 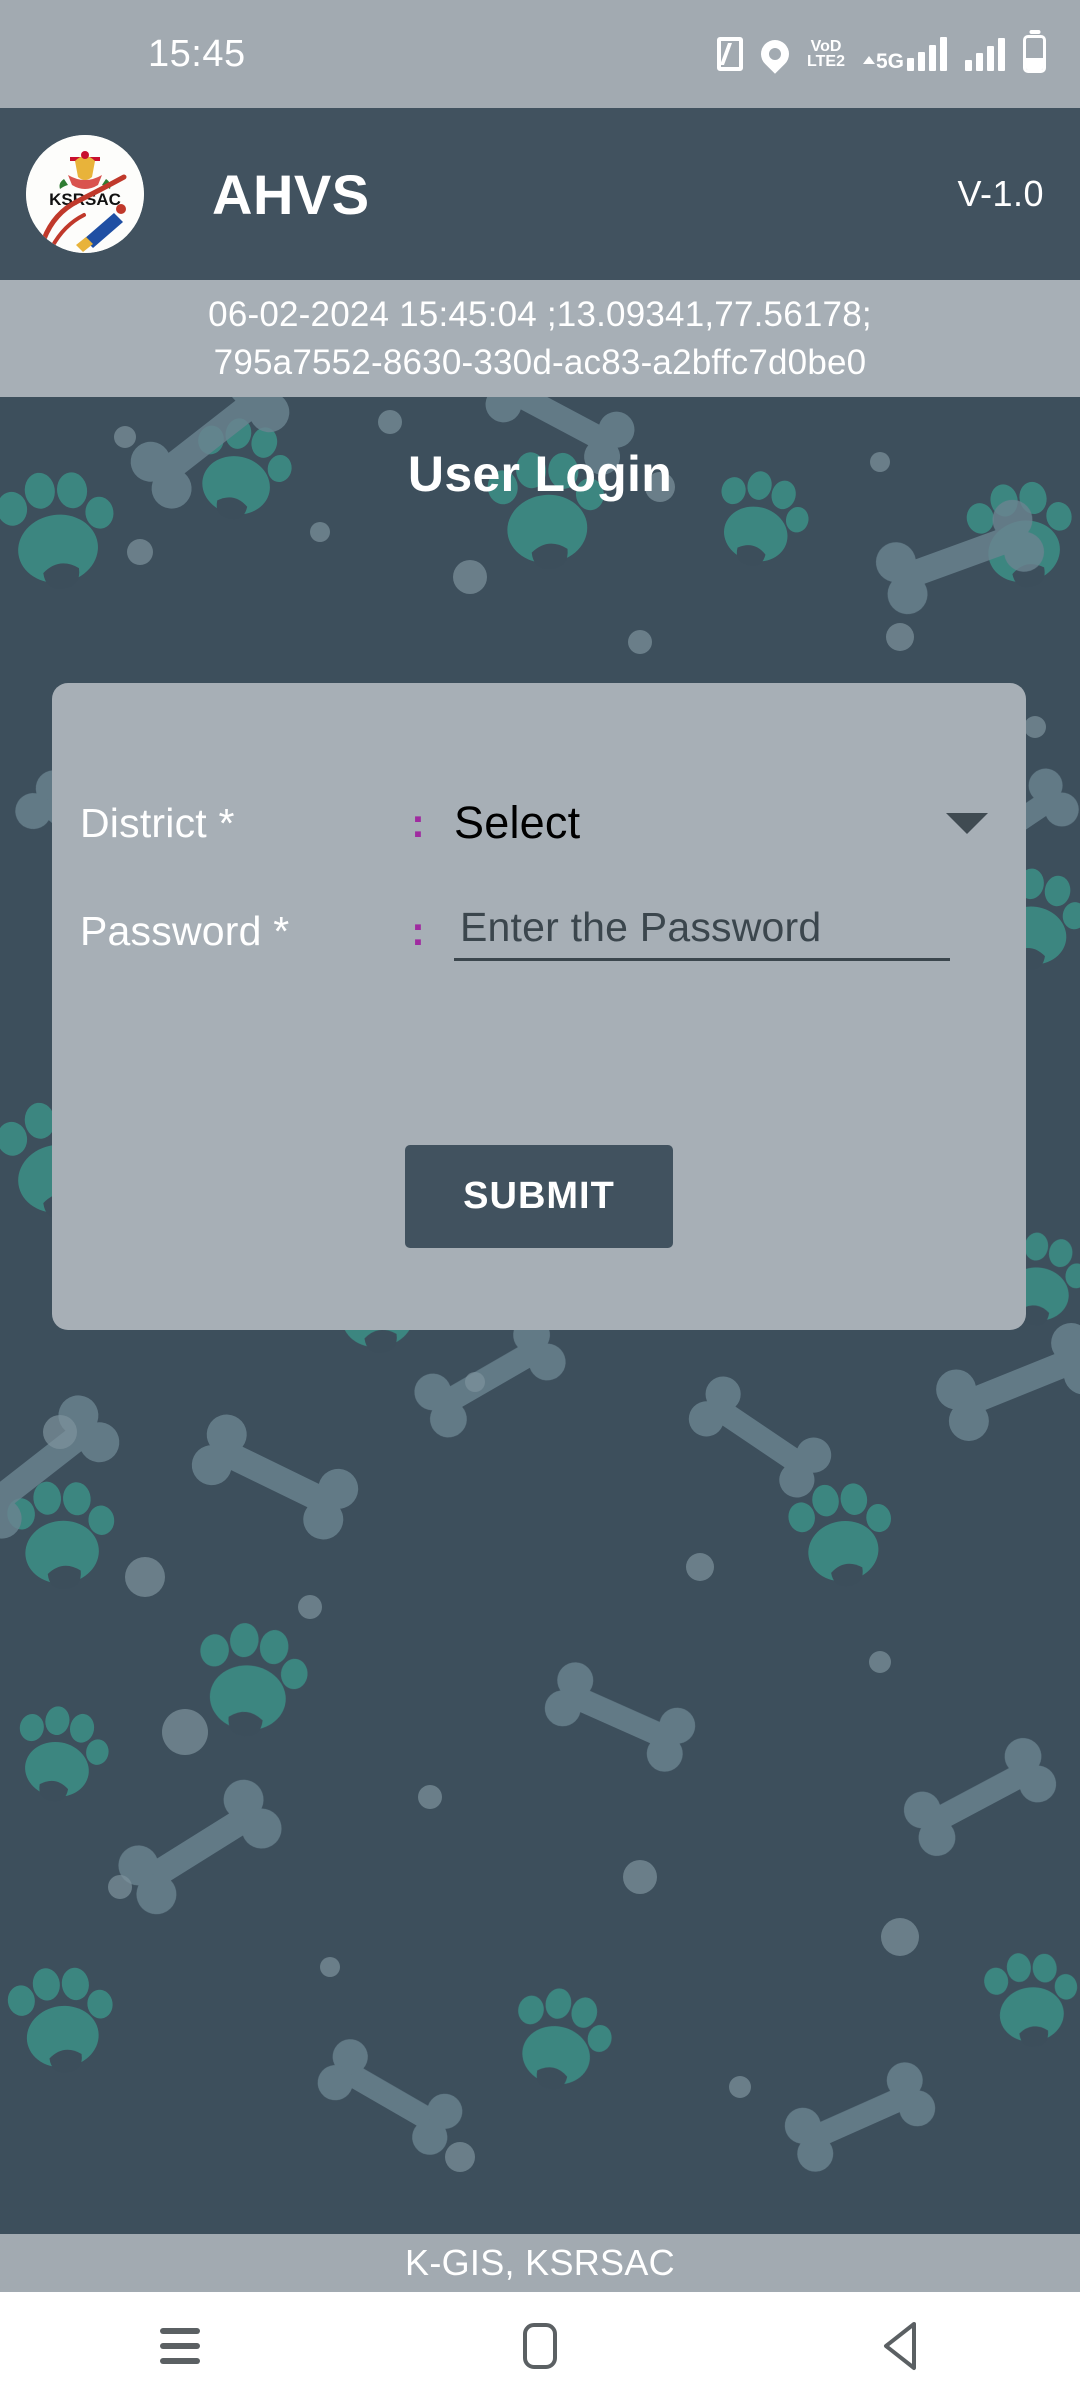 I want to click on recents-icon, so click(x=180, y=2346).